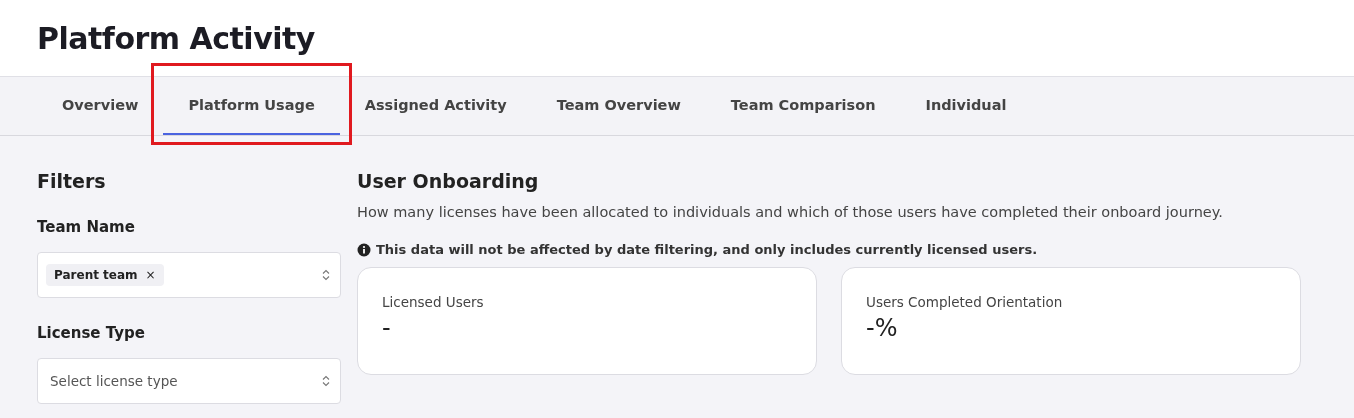 Image resolution: width=1354 pixels, height=418 pixels. I want to click on page-title: Platform Activity, so click(176, 38).